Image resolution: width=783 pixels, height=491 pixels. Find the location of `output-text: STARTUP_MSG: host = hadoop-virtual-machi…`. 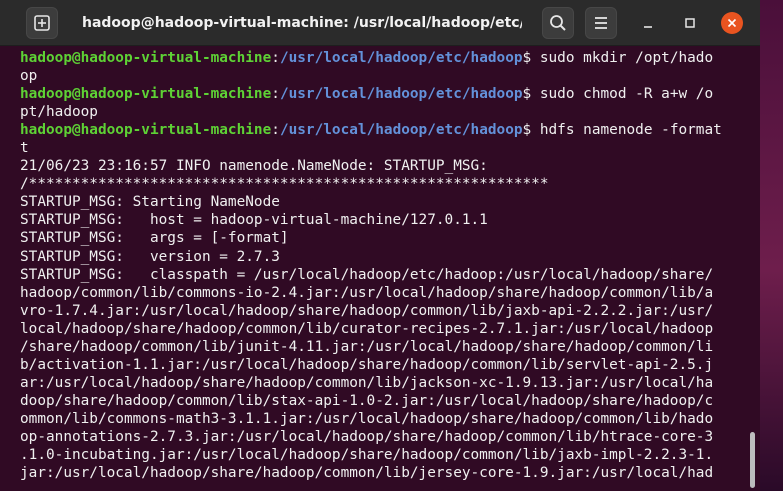

output-text: STARTUP_MSG: host = hadoop-virtual-machi… is located at coordinates (254, 220).